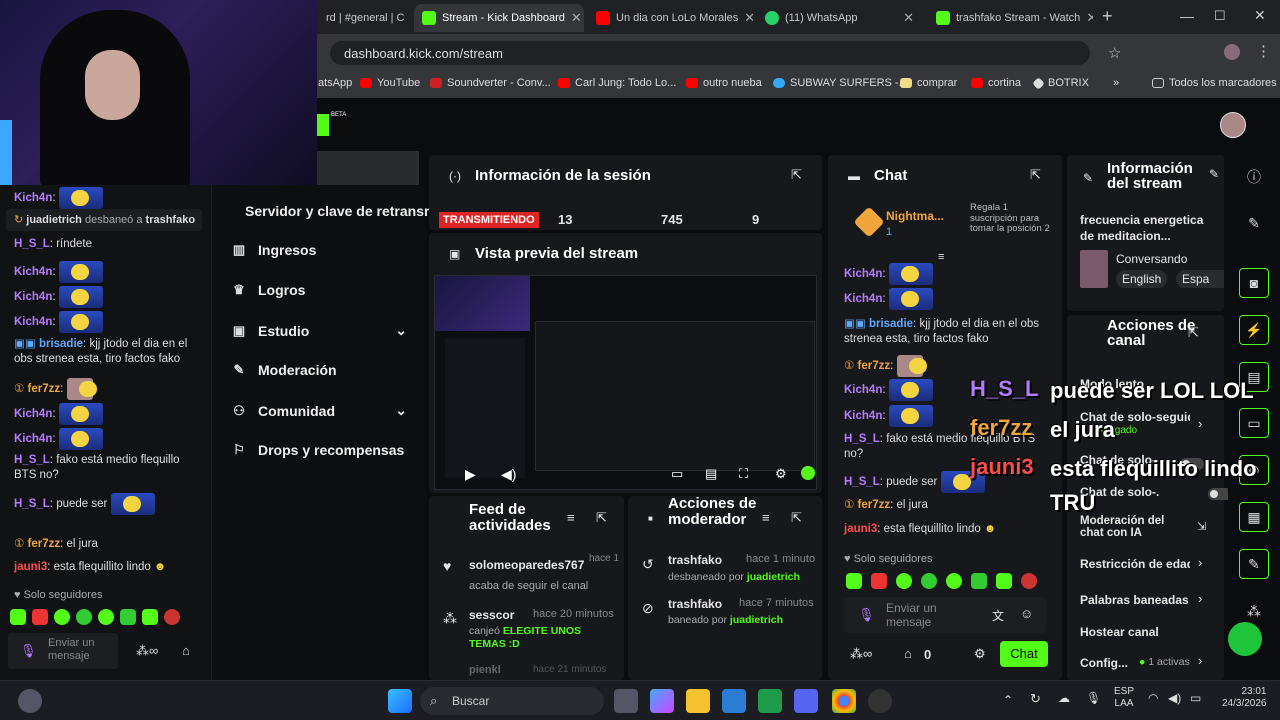 This screenshot has width=1280, height=720. What do you see at coordinates (400, 701) in the screenshot?
I see `windows-start-icon` at bounding box center [400, 701].